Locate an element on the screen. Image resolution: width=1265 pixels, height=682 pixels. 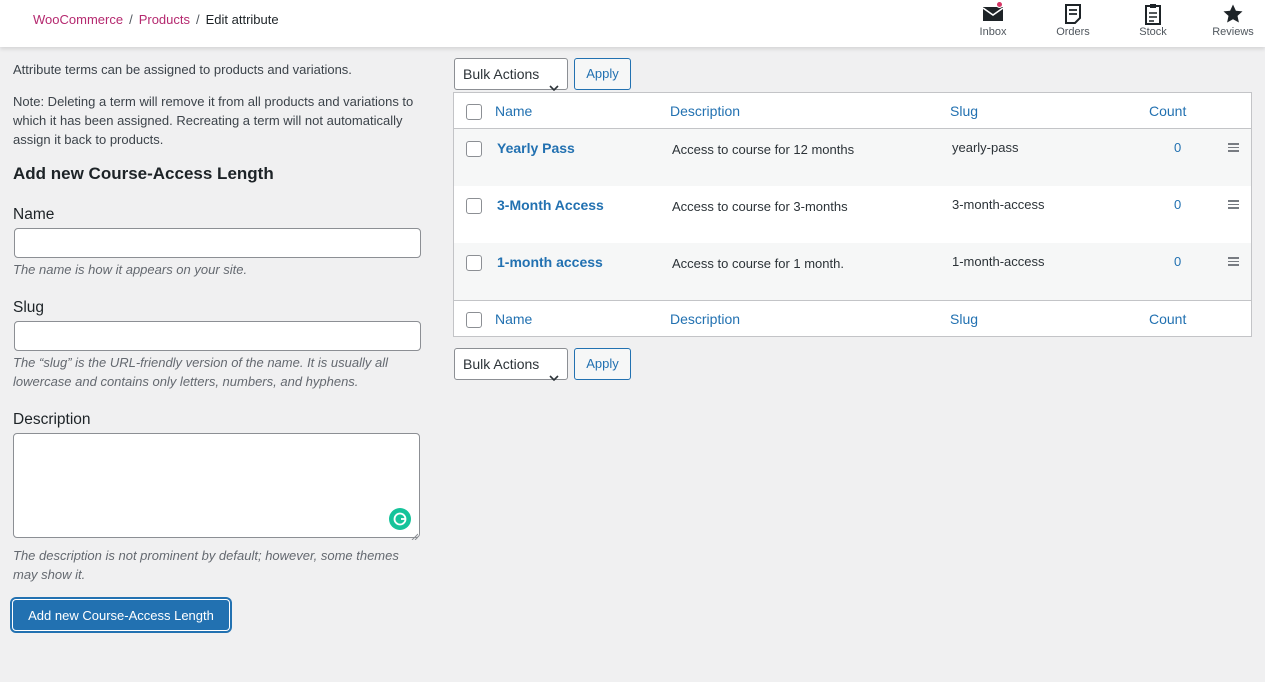
column-header-slug: Slug is located at coordinates (964, 111).